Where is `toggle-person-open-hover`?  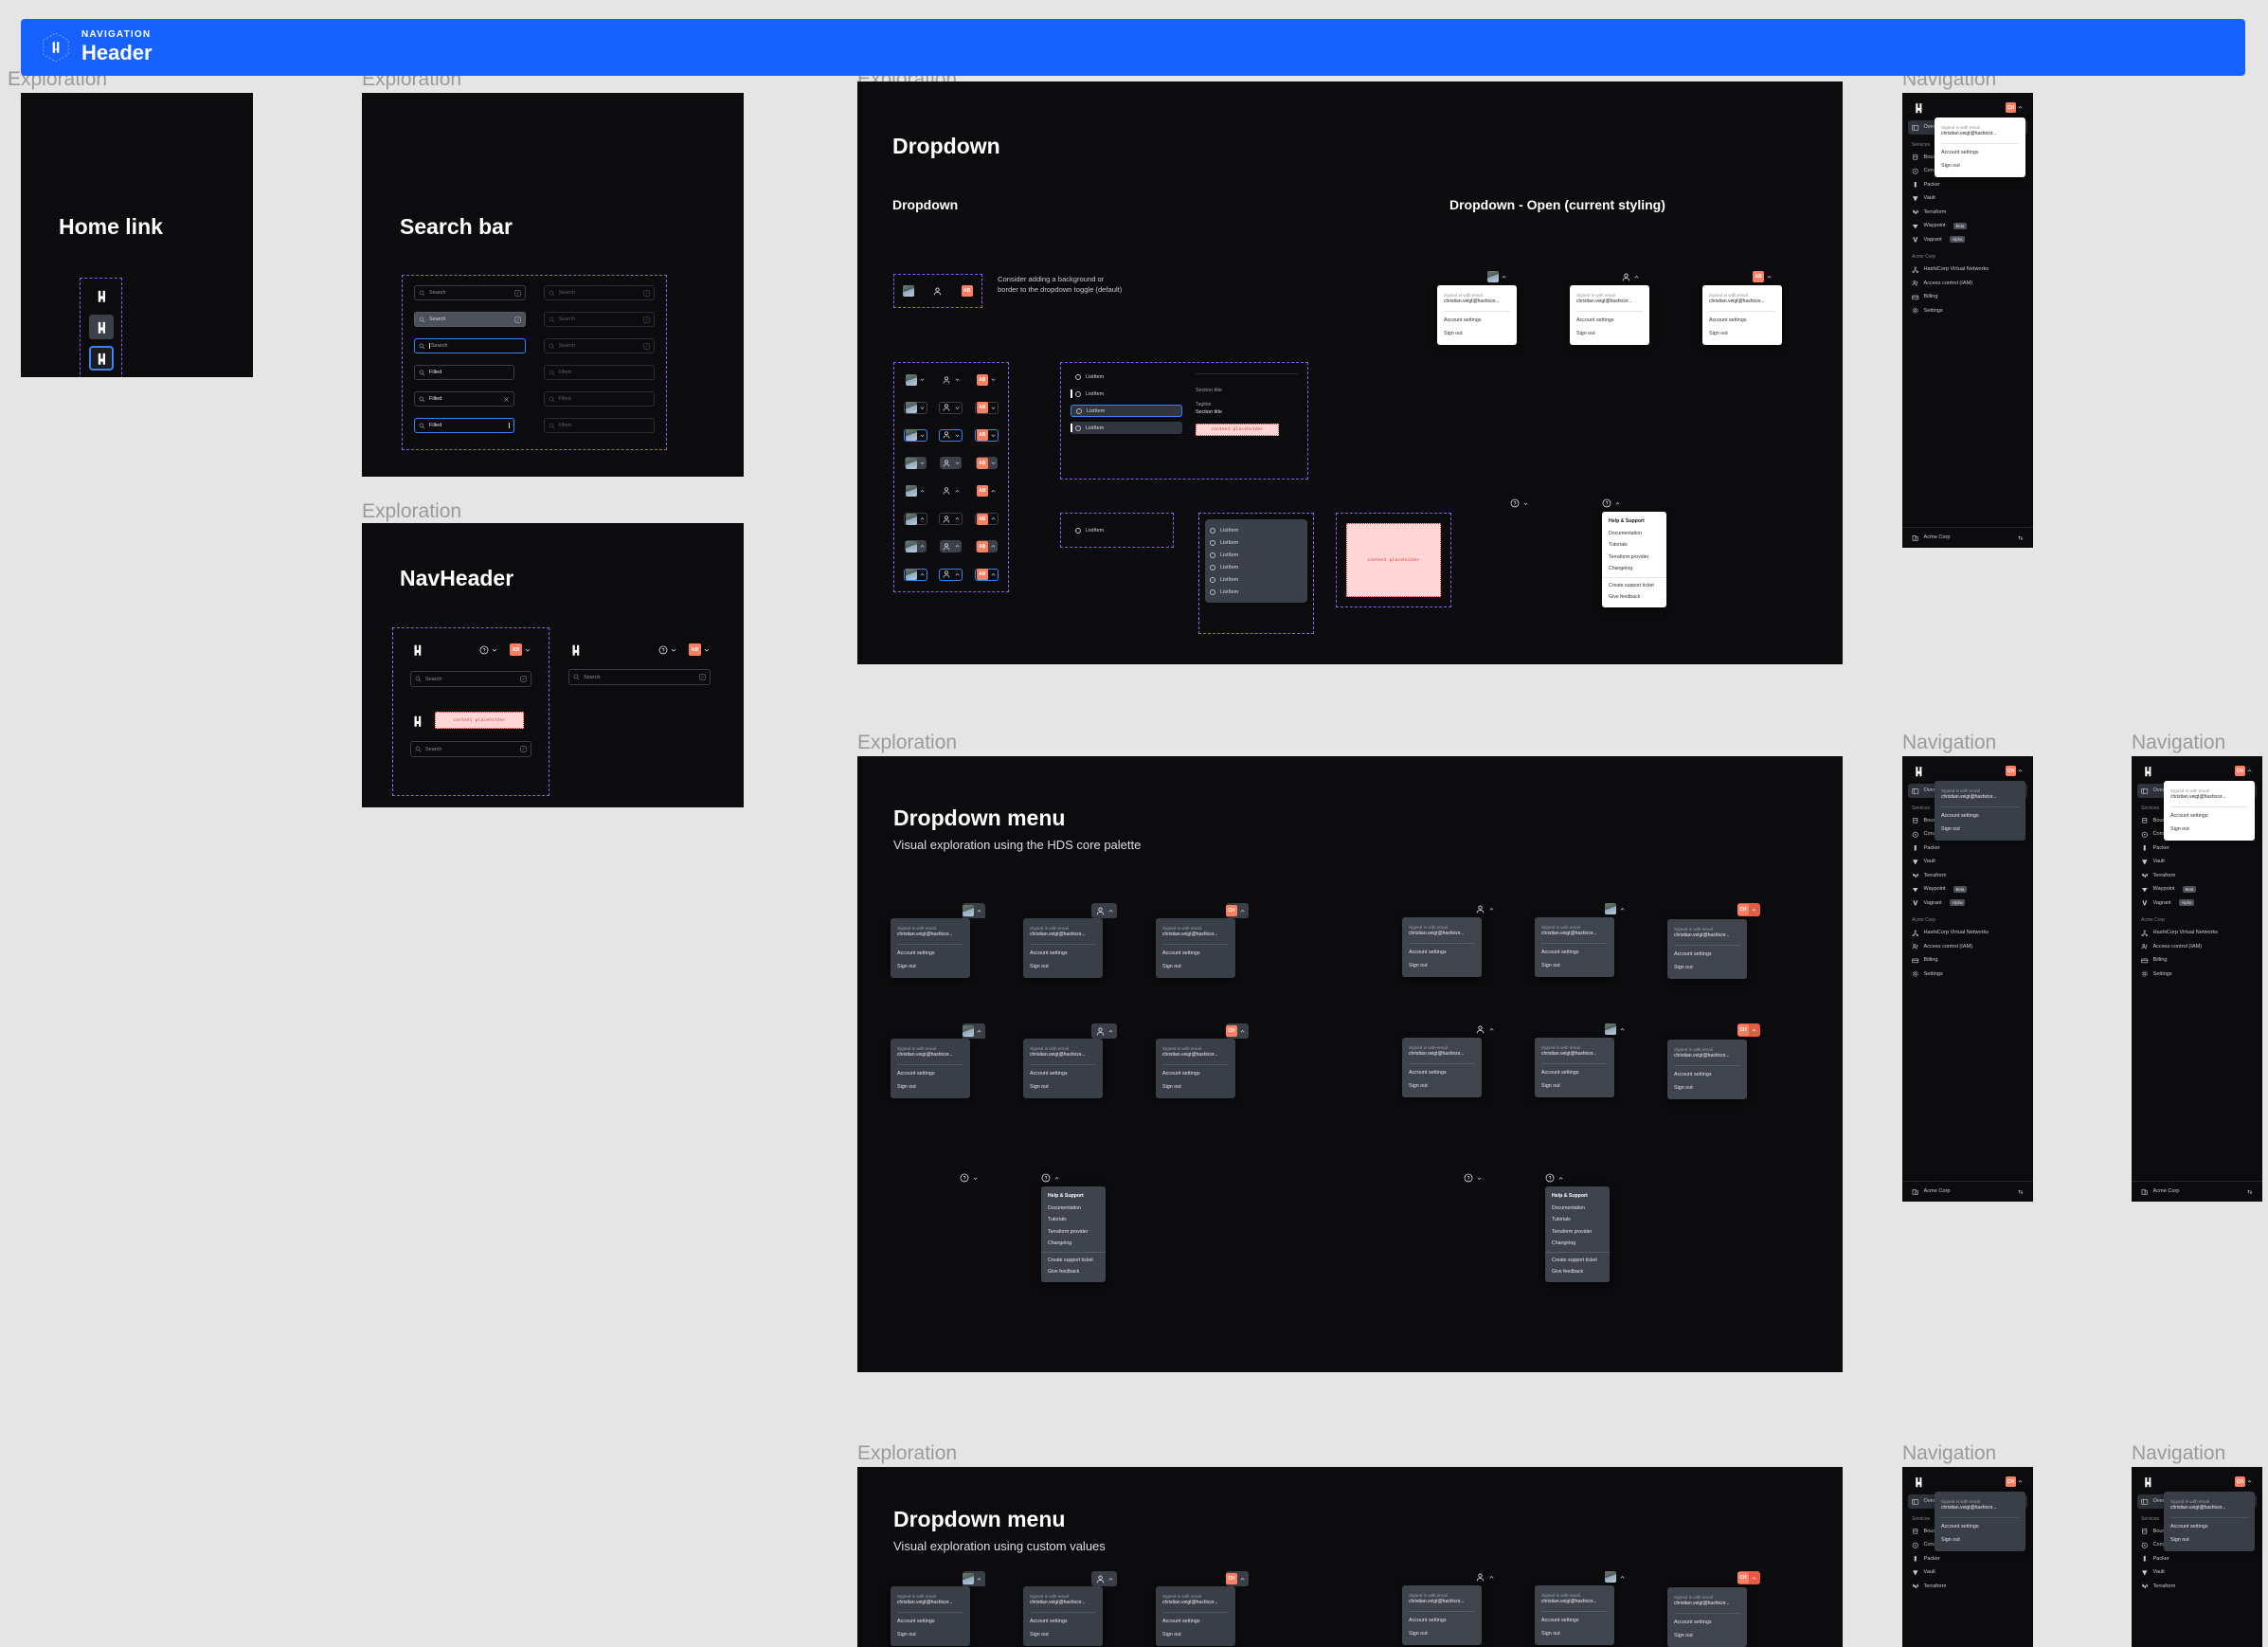 toggle-person-open-hover is located at coordinates (951, 547).